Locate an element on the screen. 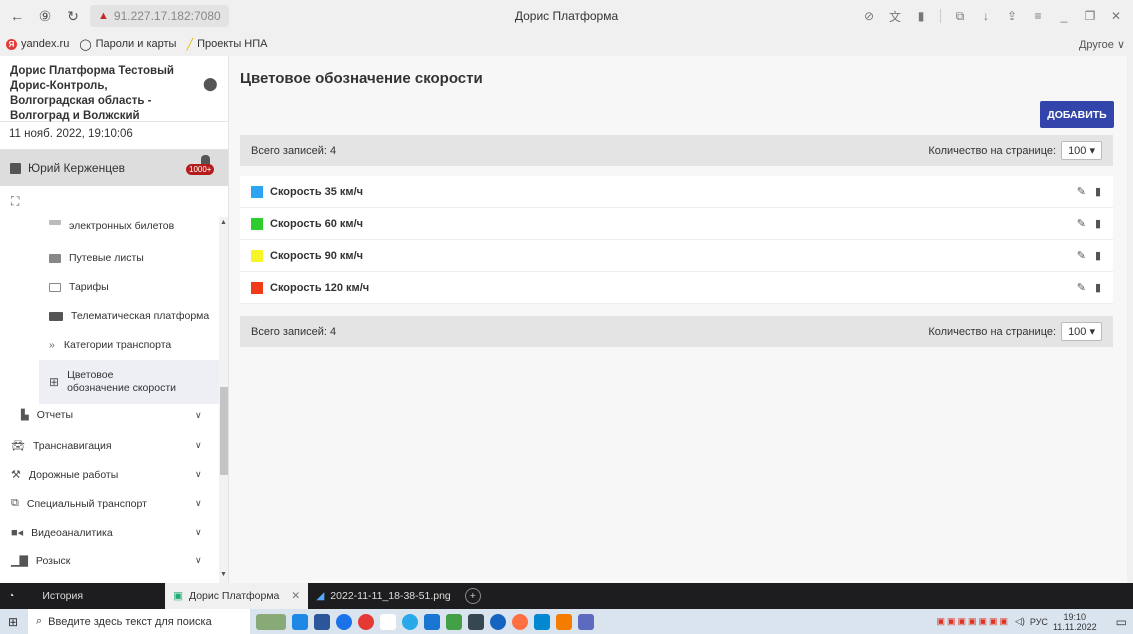 This screenshot has width=1133, height=634. map-icon: ⛶ is located at coordinates (114, 201).